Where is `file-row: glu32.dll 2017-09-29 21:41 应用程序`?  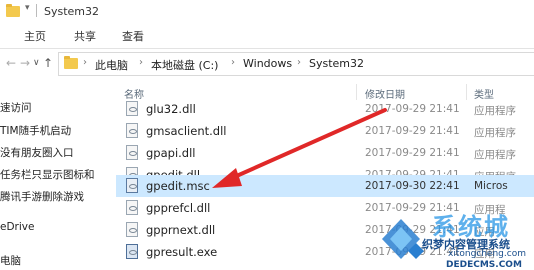 file-row: glu32.dll 2017-09-29 21:41 应用程序 is located at coordinates (325, 109).